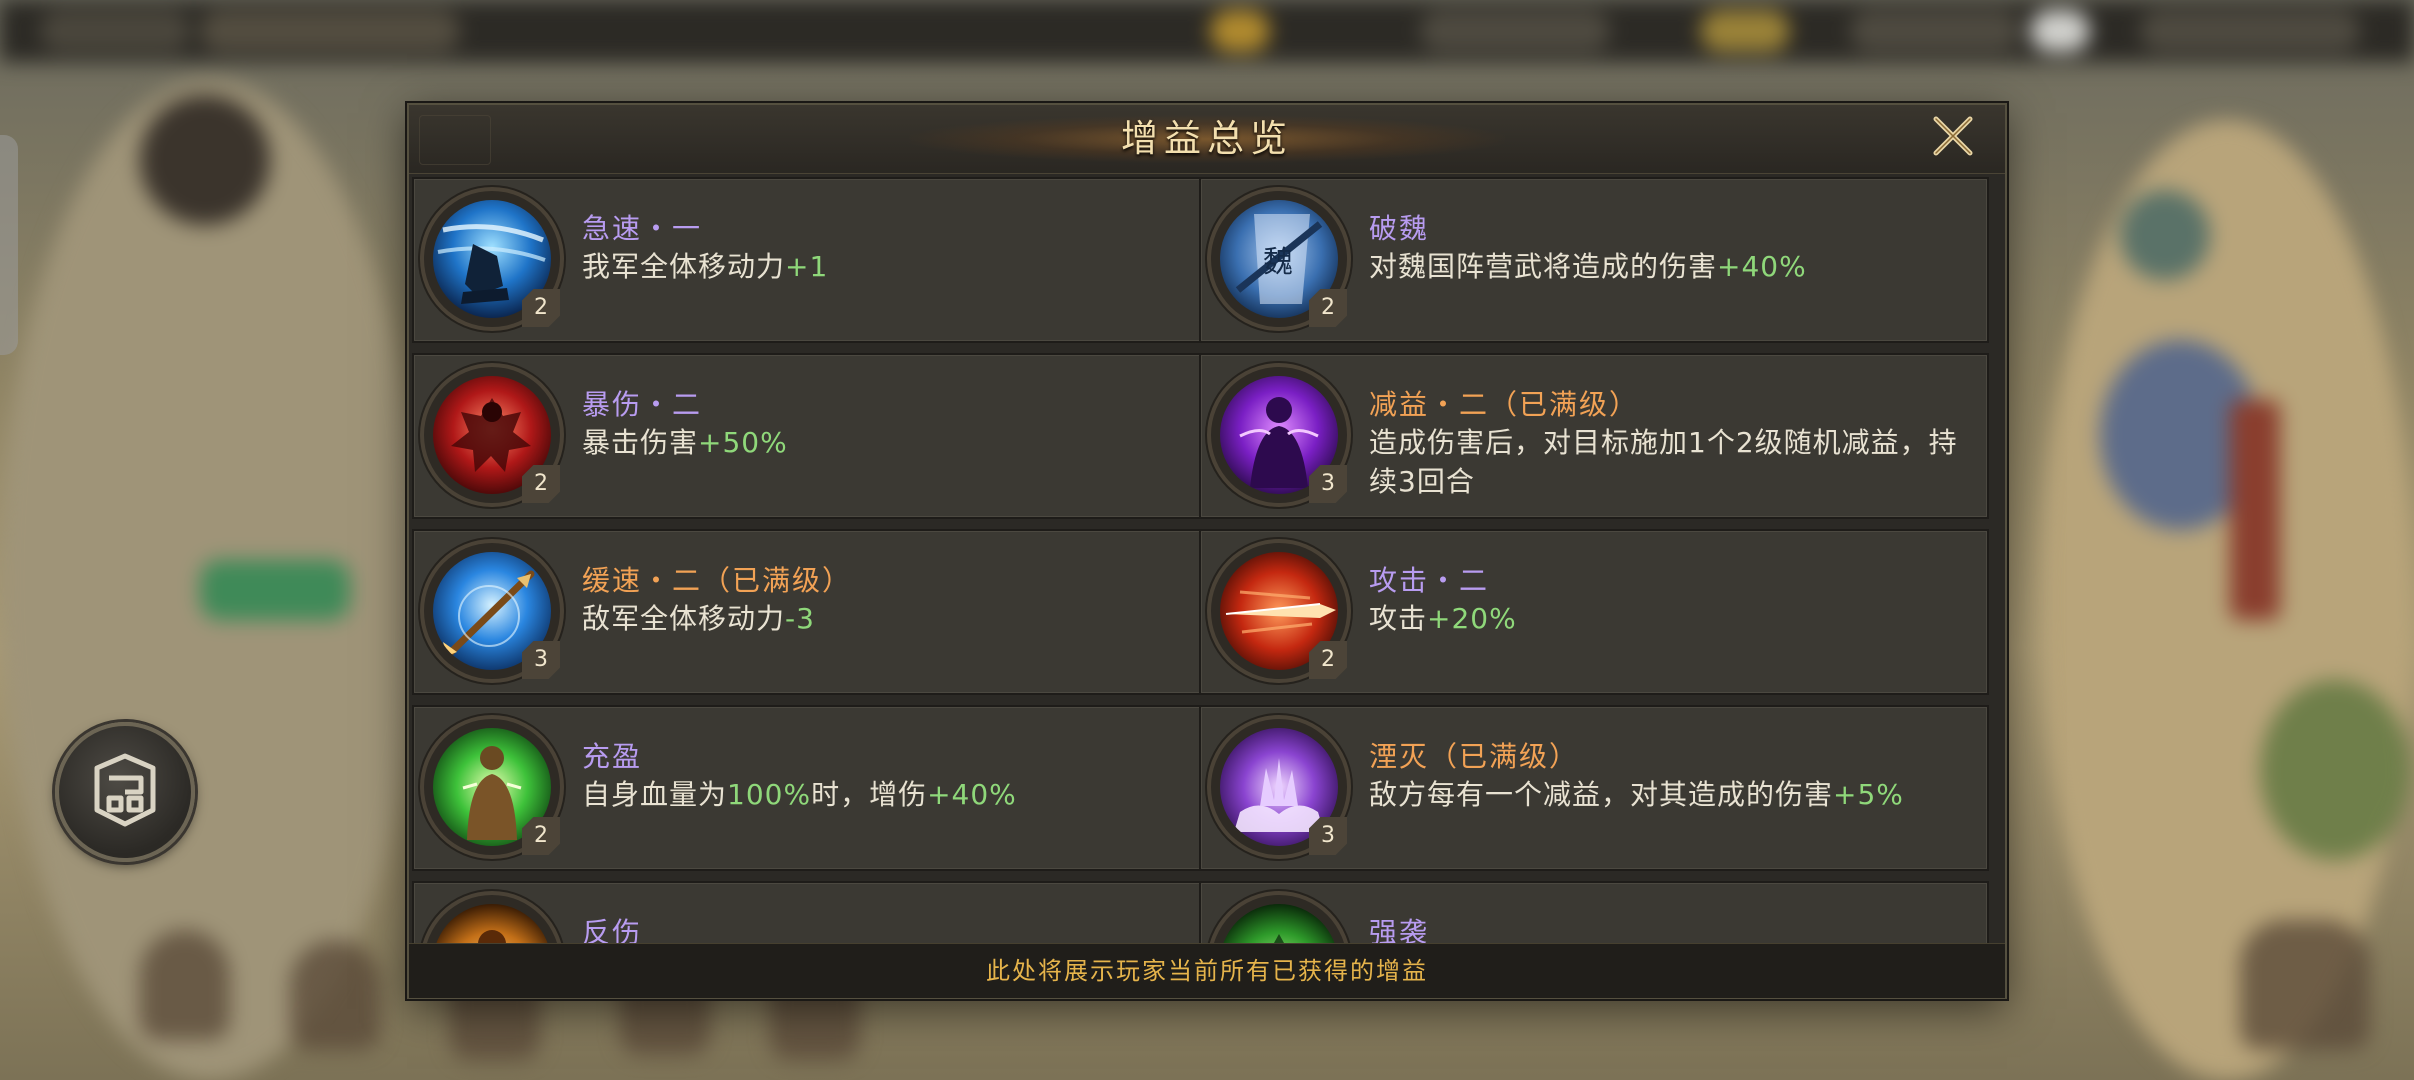 The height and width of the screenshot is (1080, 2414). I want to click on buff-name: 减益・二（已满级）, so click(1504, 404).